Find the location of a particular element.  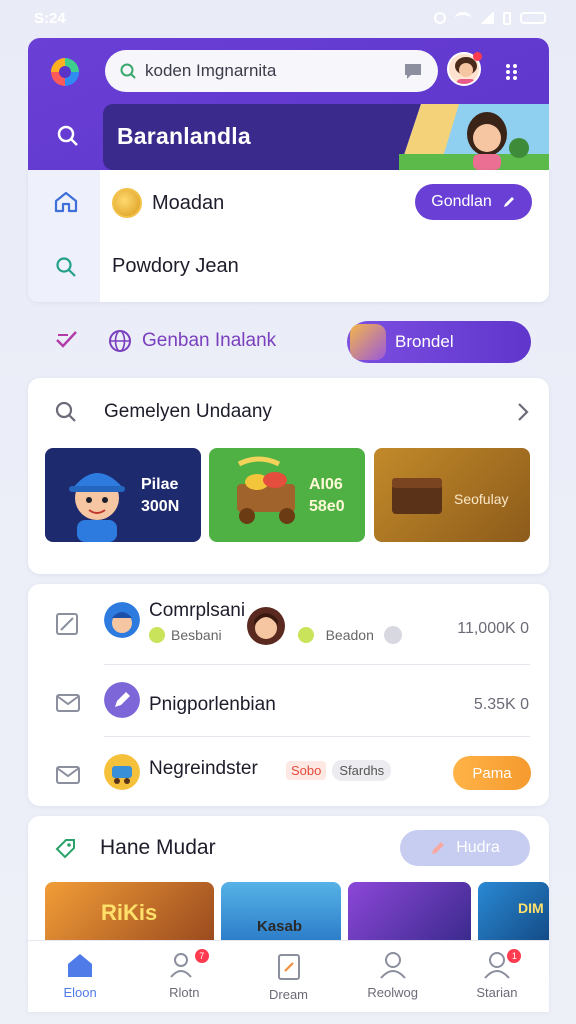

list-item: Comrplsani Besbani Beadon 11,000K 0 is located at coordinates (288, 620).